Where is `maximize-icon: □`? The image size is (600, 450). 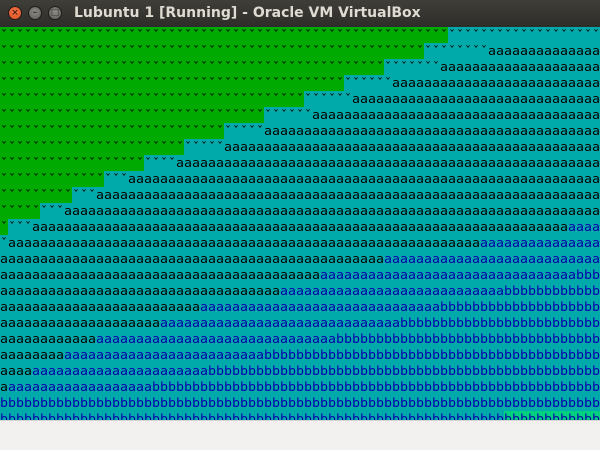 maximize-icon: □ is located at coordinates (55, 13).